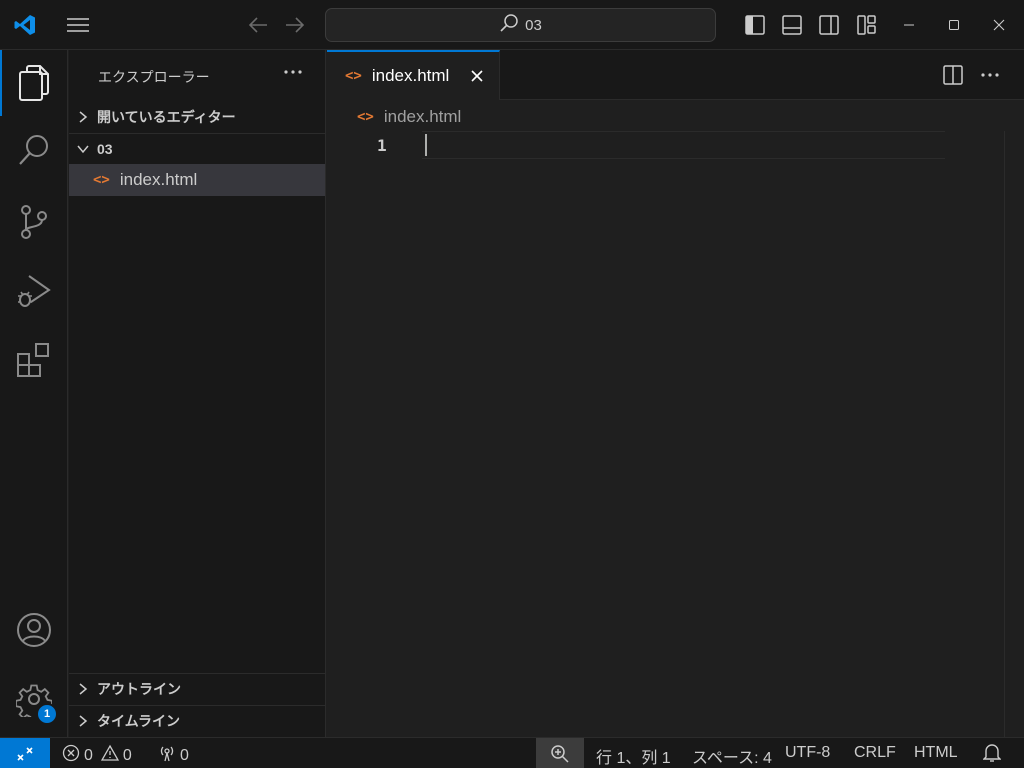  I want to click on split-editor-icon, so click(953, 75).